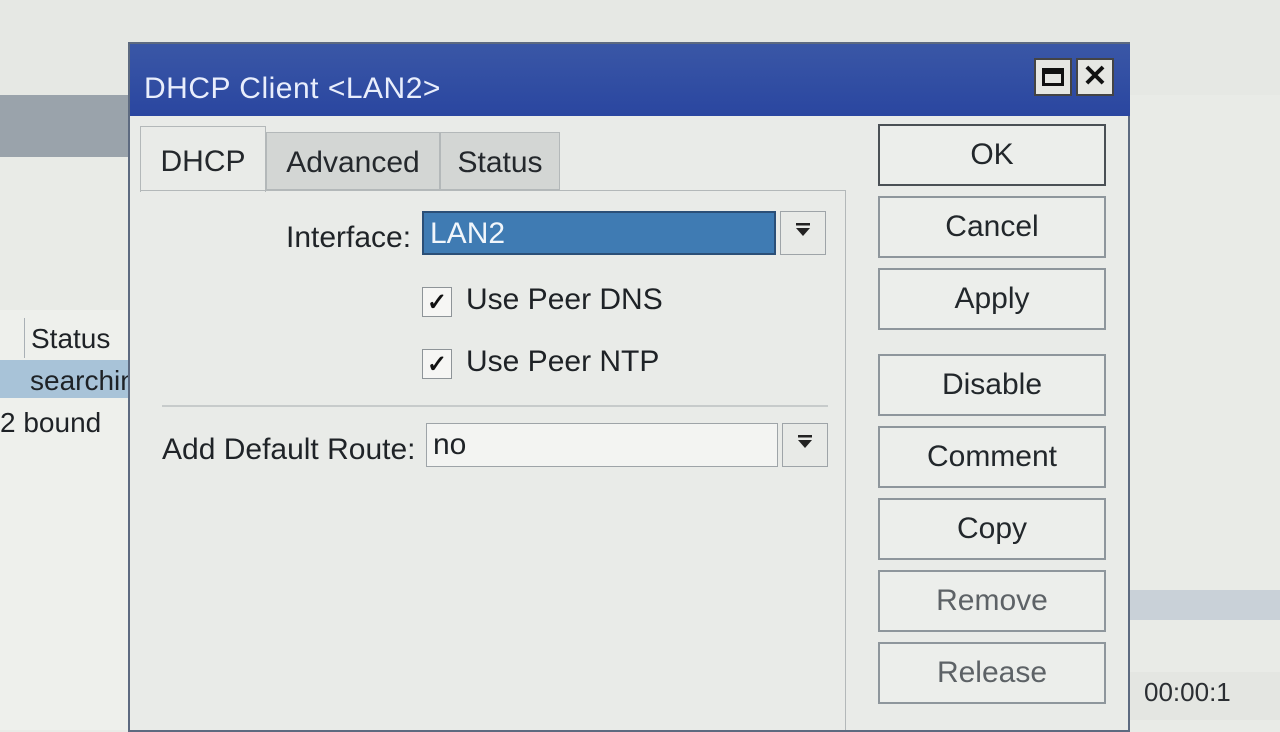  Describe the element at coordinates (630, 80) in the screenshot. I see `dialog-titlebar: DHCP Client <LAN2> ✕` at that location.